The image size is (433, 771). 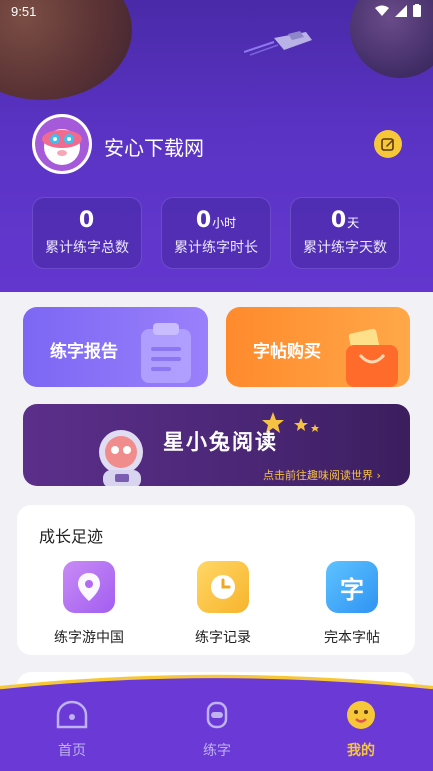 What do you see at coordinates (353, 223) in the screenshot?
I see `stat-unit: 天` at bounding box center [353, 223].